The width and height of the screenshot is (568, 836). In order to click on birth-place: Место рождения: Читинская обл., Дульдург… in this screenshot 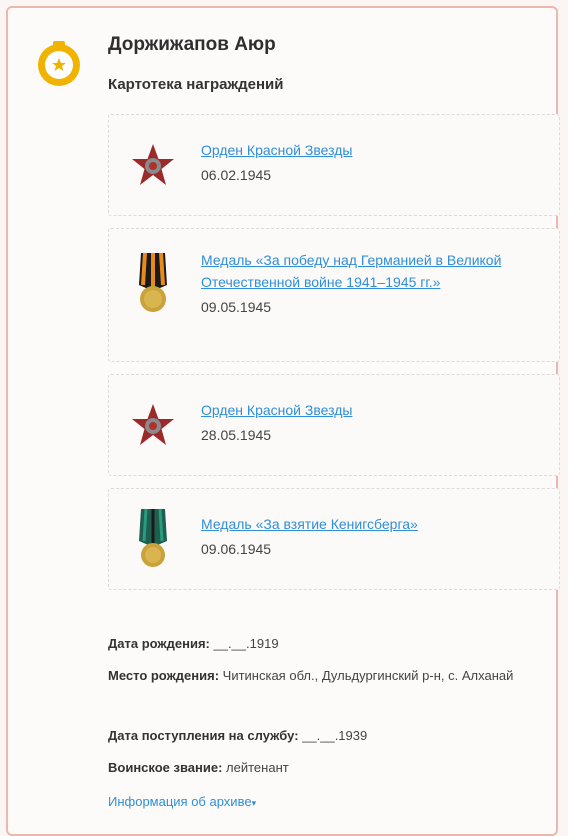, I will do `click(328, 676)`.